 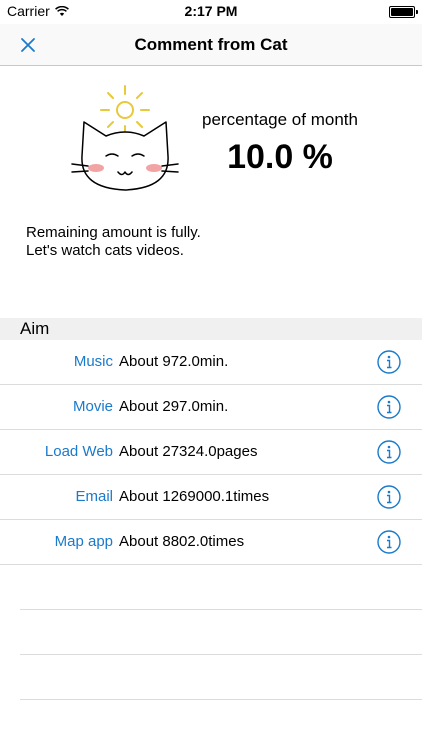 What do you see at coordinates (105, 250) in the screenshot?
I see `message-line-2: Let's watch cats videos.` at bounding box center [105, 250].